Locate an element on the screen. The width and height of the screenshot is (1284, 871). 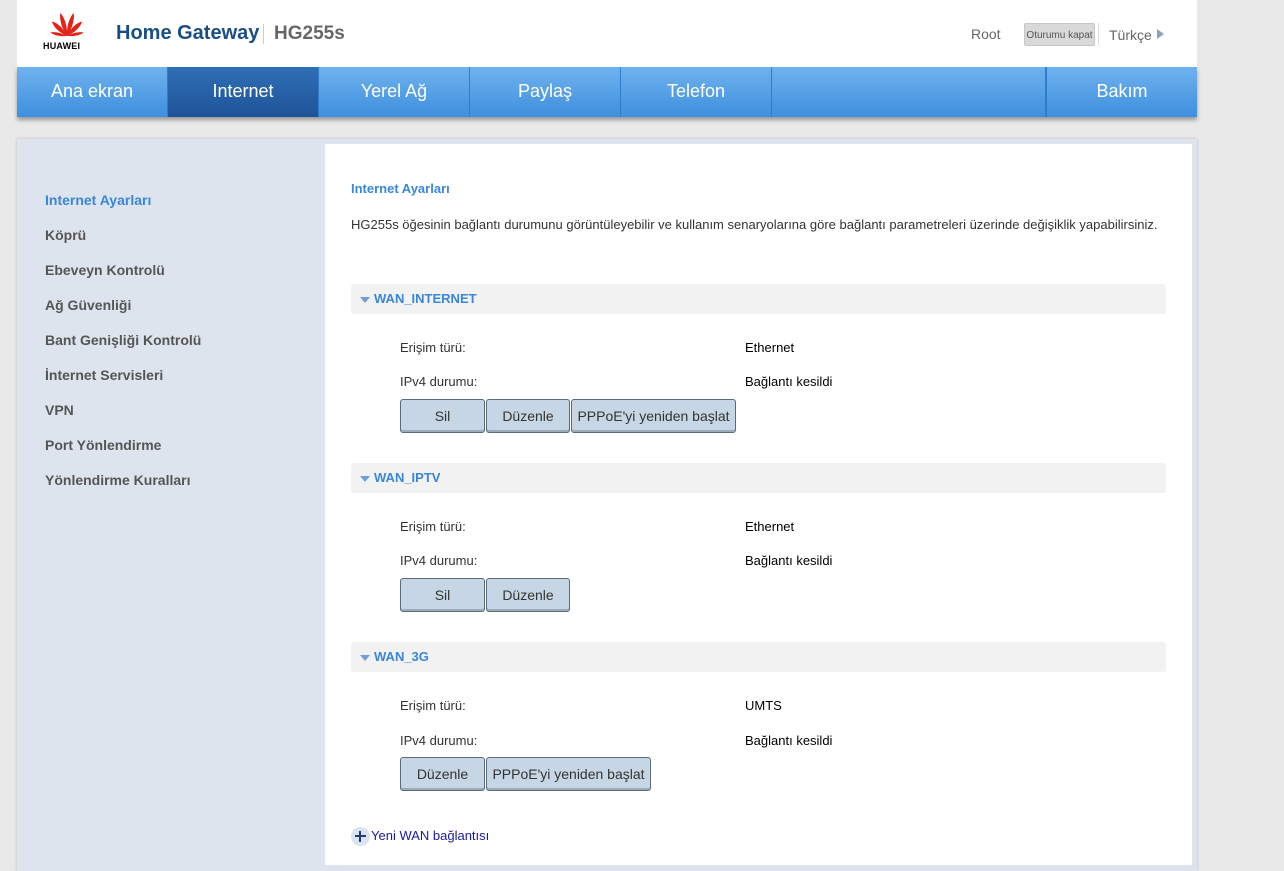
nav-tab-phone: Telefon is located at coordinates (696, 92).